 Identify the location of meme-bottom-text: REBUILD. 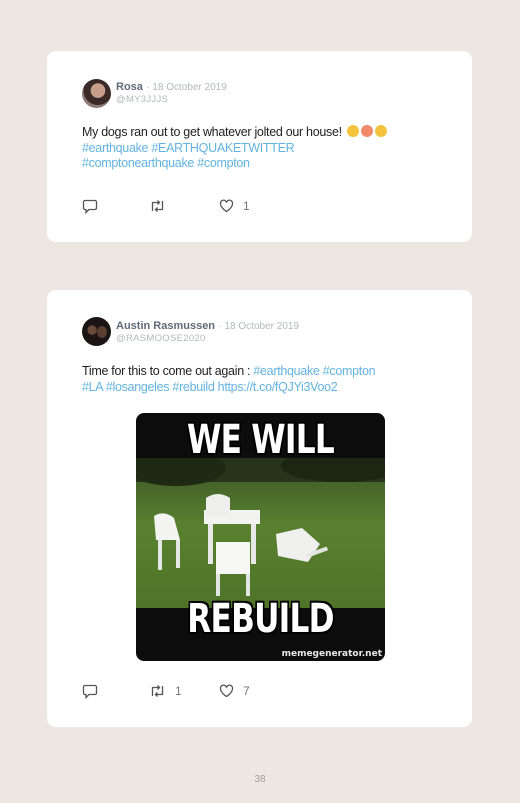
(260, 619).